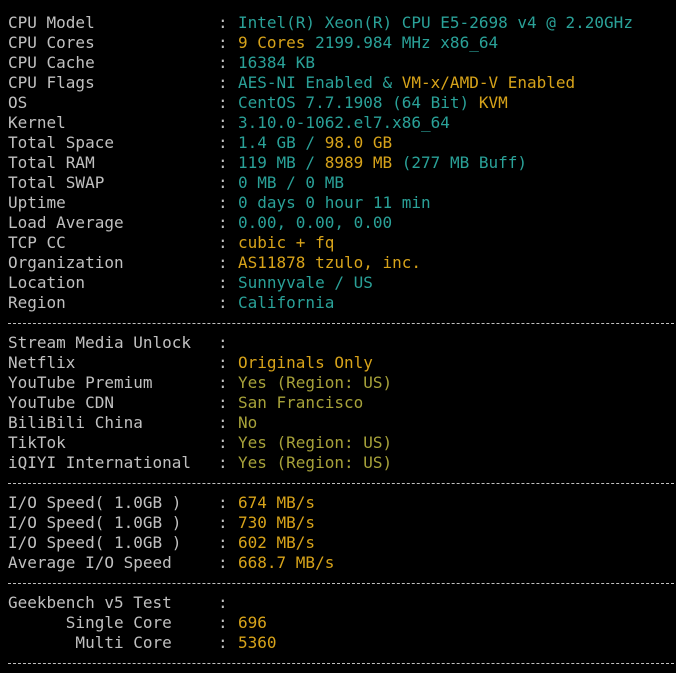  Describe the element at coordinates (286, 562) in the screenshot. I see `value-segment: 668.7 MB/s` at that location.